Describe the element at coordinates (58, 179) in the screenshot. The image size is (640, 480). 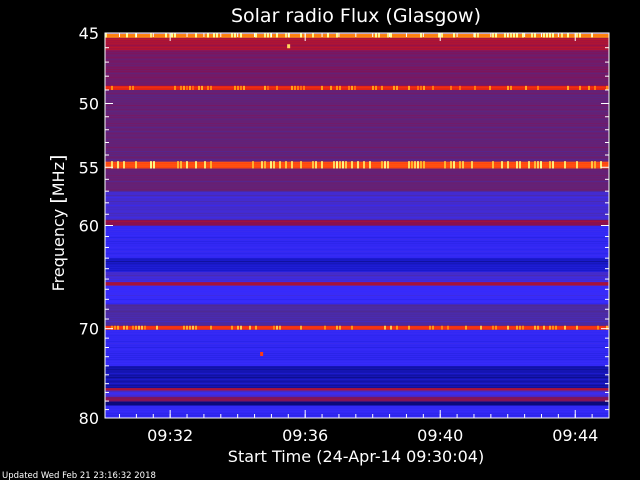
I see `y-axis-label-unit: MHz` at that location.